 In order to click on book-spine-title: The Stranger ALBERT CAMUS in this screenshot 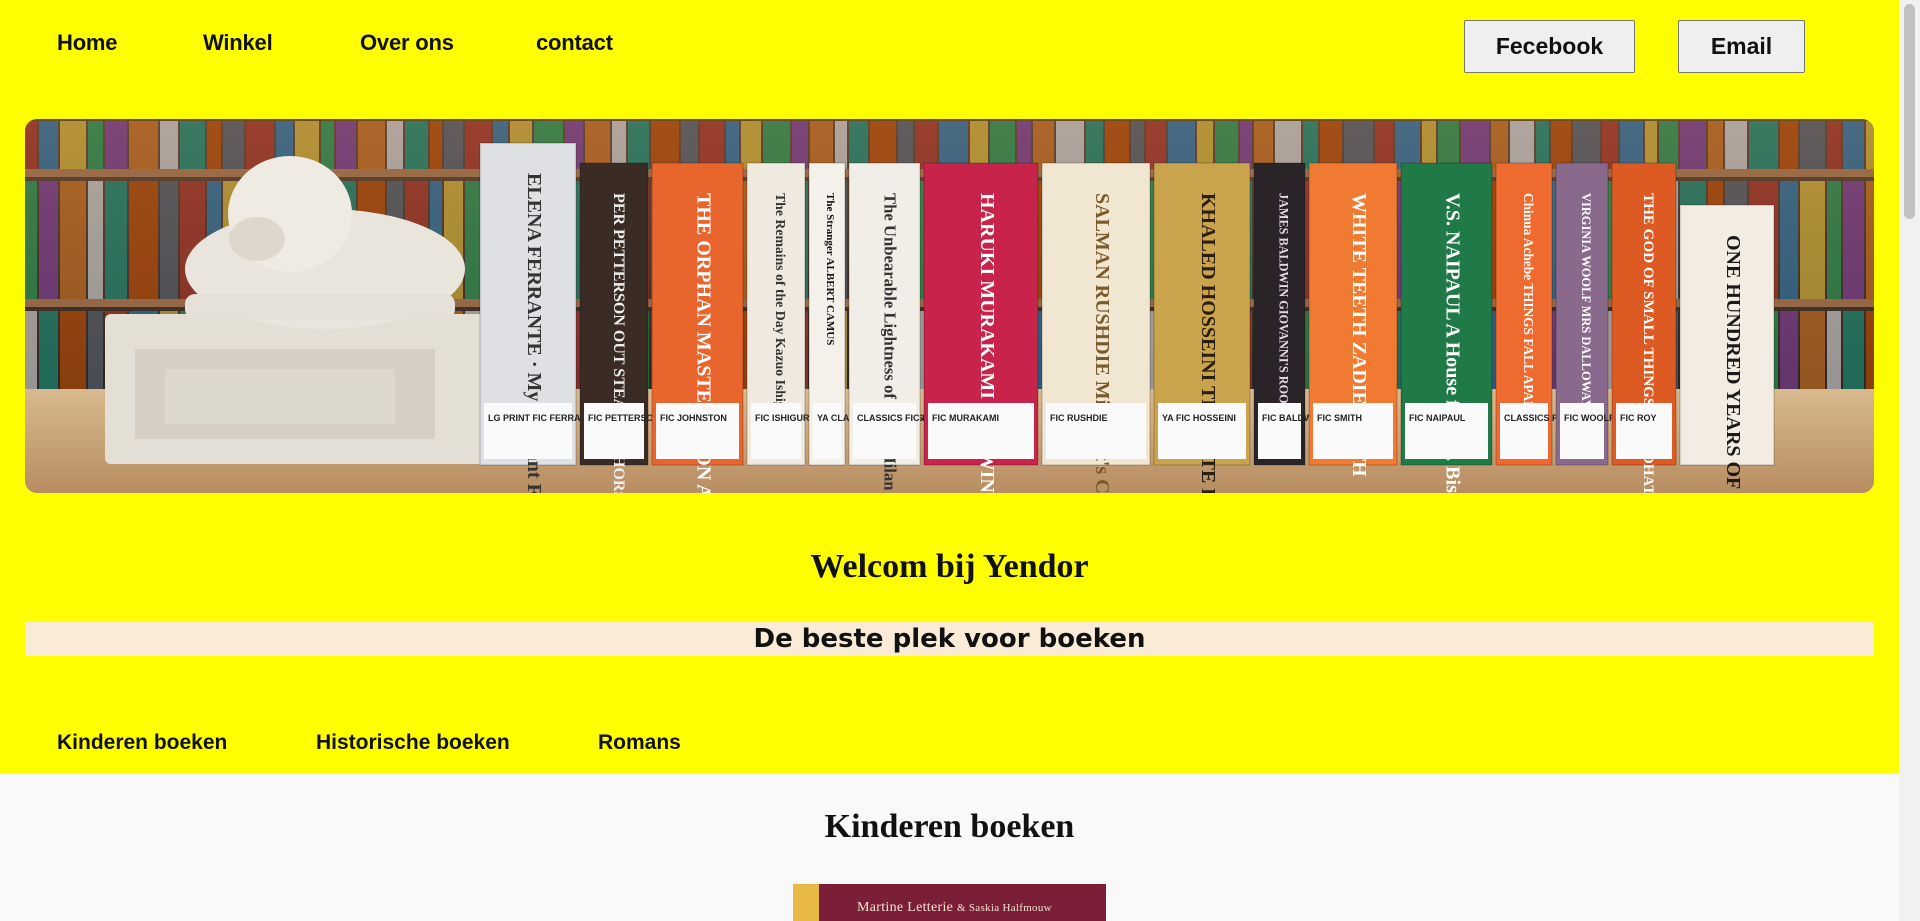, I will do `click(830, 269)`.